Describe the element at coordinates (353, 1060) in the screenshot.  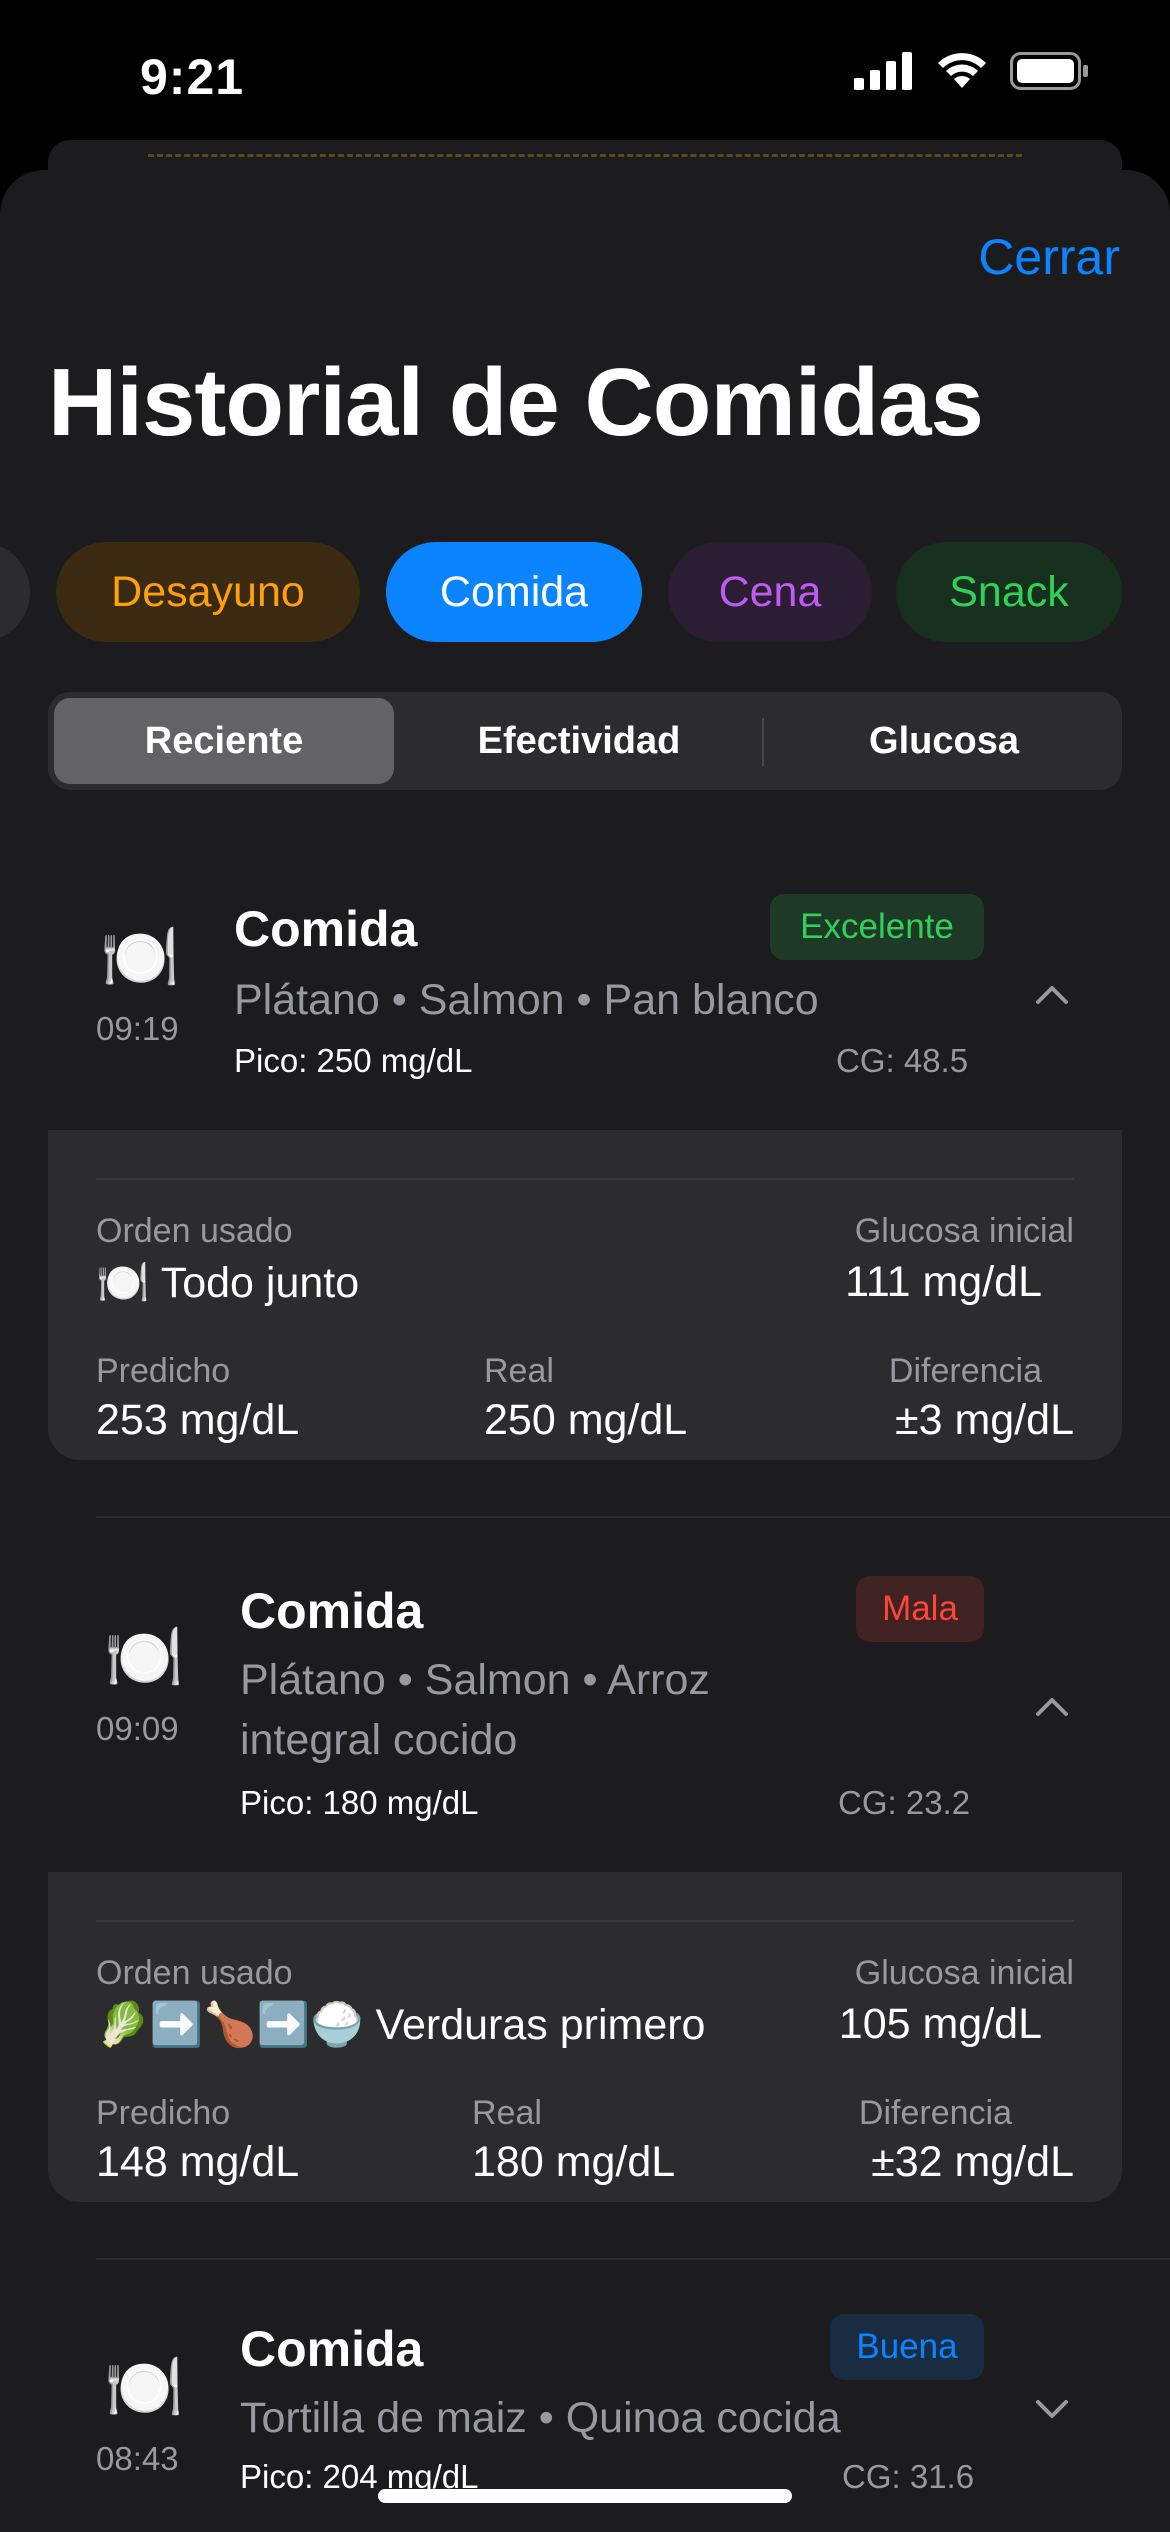
I see `meal-peak: Pico: 250 mg/dL` at that location.